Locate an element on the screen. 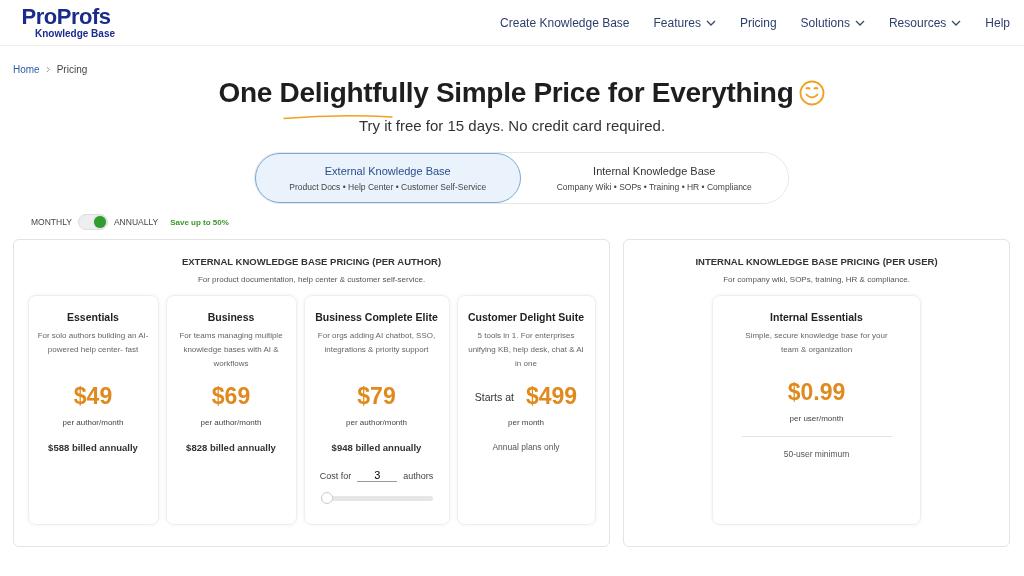 The width and height of the screenshot is (1024, 576). billing-label: ANNUALLY is located at coordinates (136, 222).